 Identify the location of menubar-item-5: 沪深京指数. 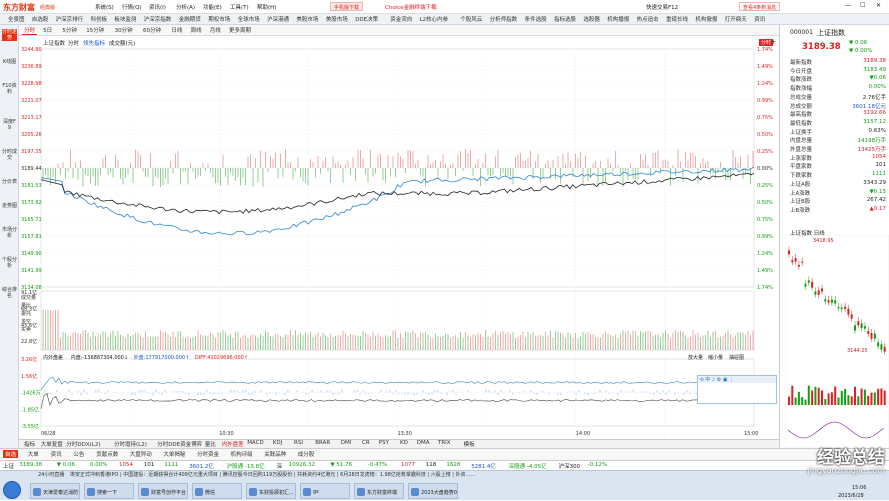
(158, 19).